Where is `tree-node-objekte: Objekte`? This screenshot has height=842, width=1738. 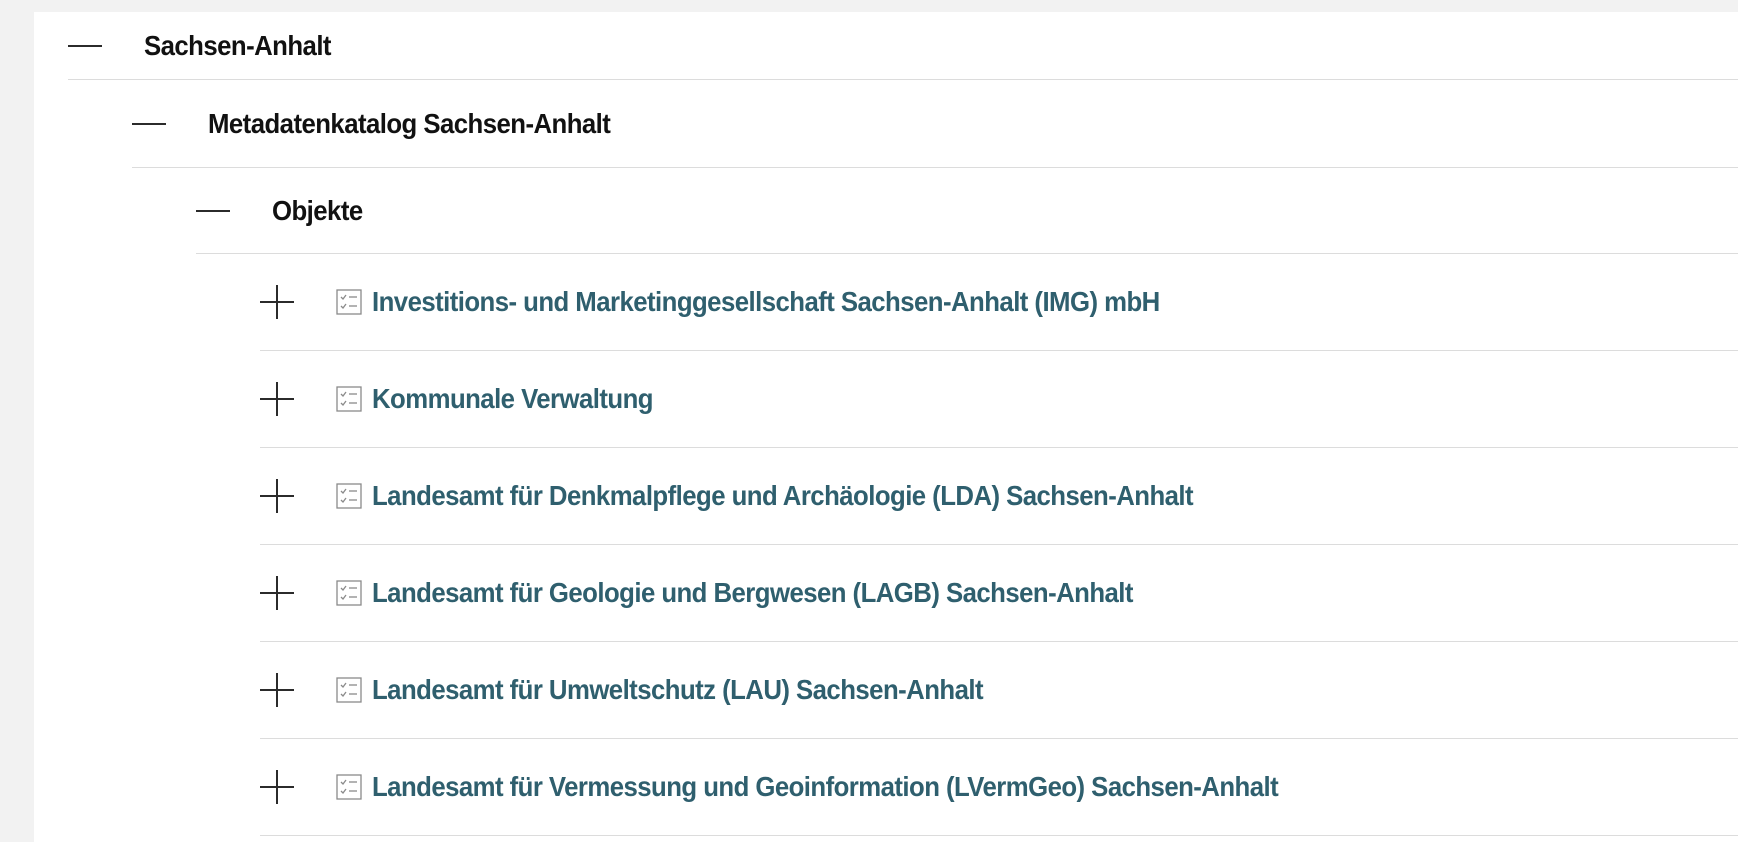 tree-node-objekte: Objekte is located at coordinates (967, 211).